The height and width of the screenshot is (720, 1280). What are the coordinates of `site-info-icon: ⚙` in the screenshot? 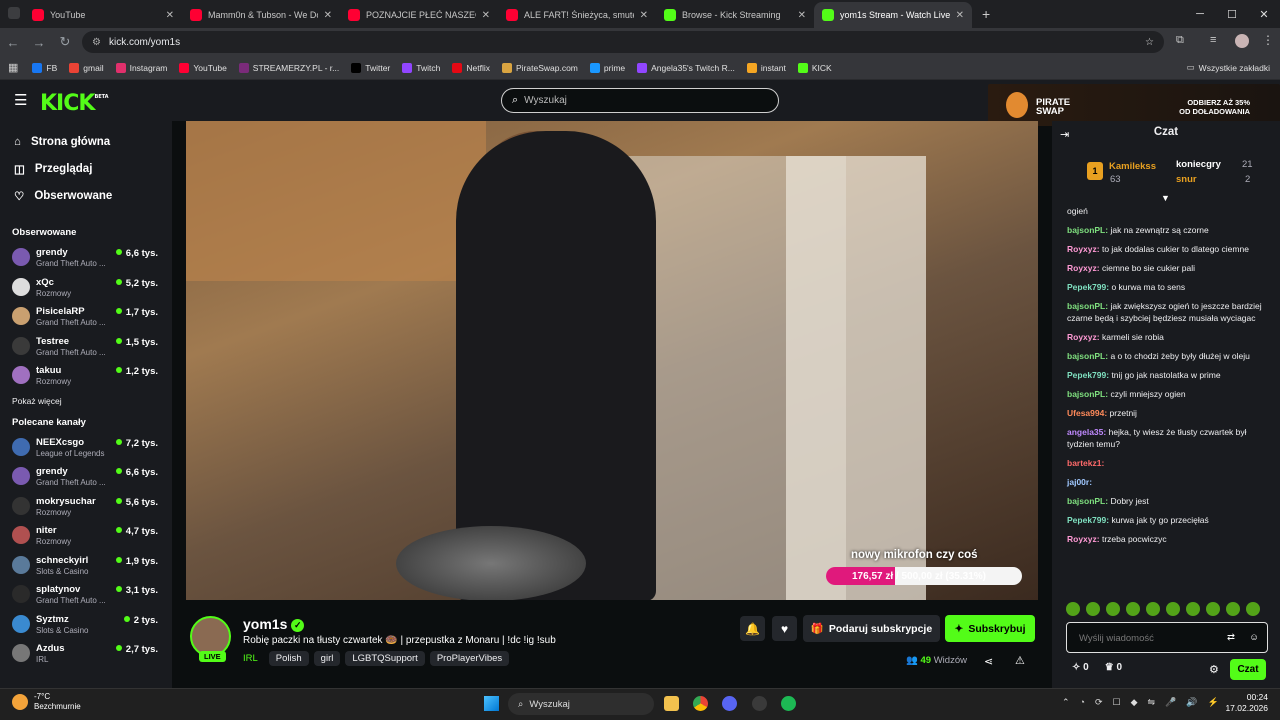 It's located at (96, 42).